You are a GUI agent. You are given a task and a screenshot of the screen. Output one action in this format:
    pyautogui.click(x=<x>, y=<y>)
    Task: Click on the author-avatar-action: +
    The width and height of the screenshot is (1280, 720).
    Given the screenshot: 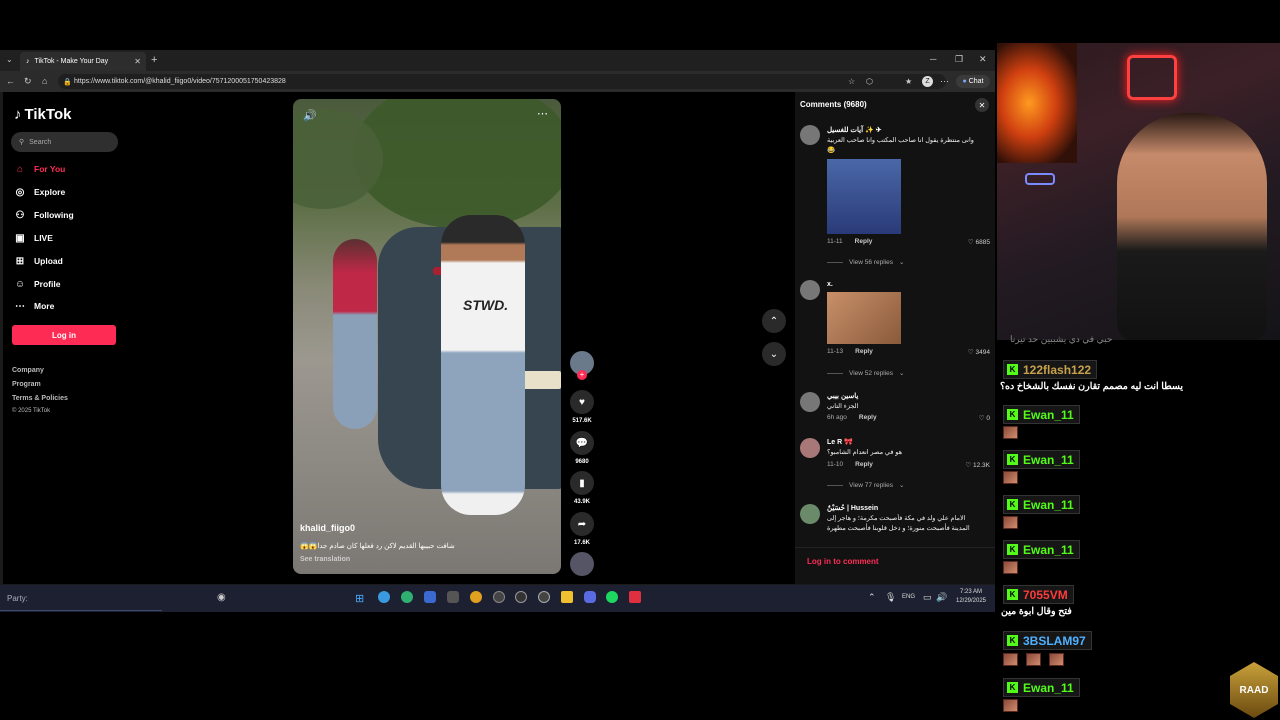 What is the action you would take?
    pyautogui.click(x=582, y=365)
    